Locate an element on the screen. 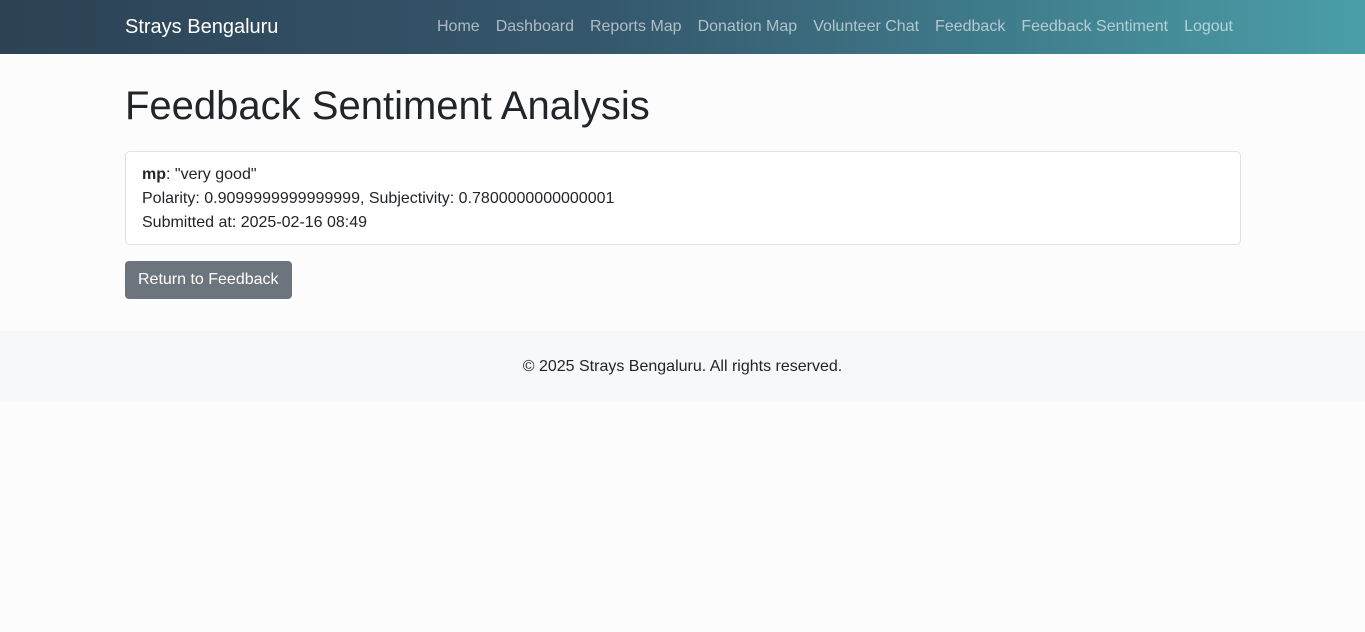  nav-link-donation-map: Donation Map is located at coordinates (748, 27).